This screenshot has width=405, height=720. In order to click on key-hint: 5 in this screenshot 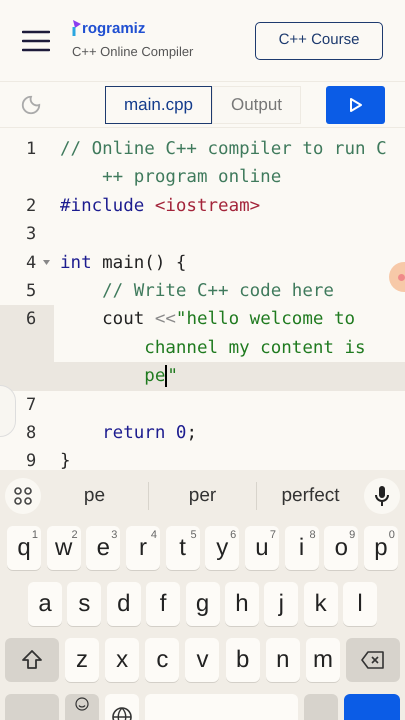, I will do `click(193, 535)`.